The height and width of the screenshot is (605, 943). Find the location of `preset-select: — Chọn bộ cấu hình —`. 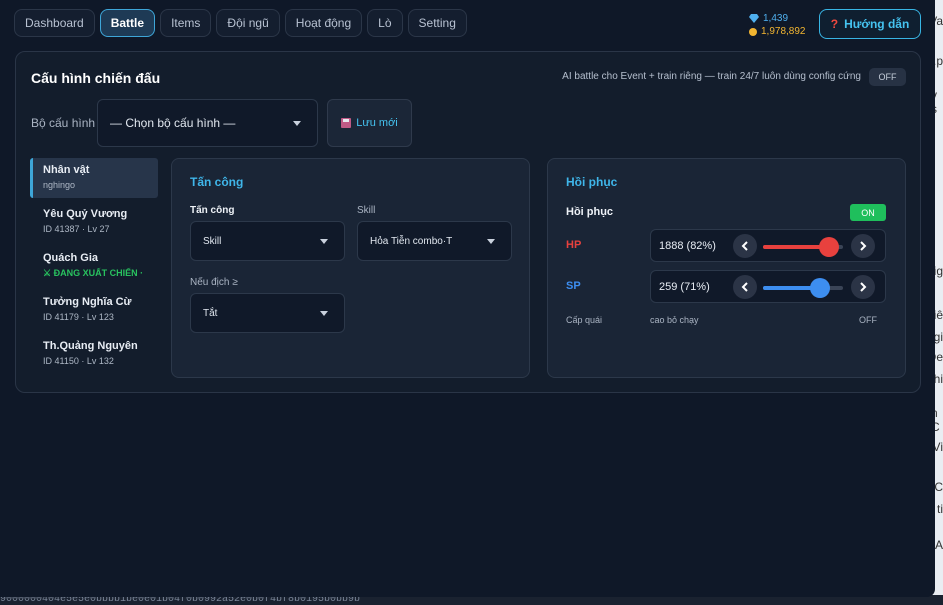

preset-select: — Chọn bộ cấu hình — is located at coordinates (207, 123).